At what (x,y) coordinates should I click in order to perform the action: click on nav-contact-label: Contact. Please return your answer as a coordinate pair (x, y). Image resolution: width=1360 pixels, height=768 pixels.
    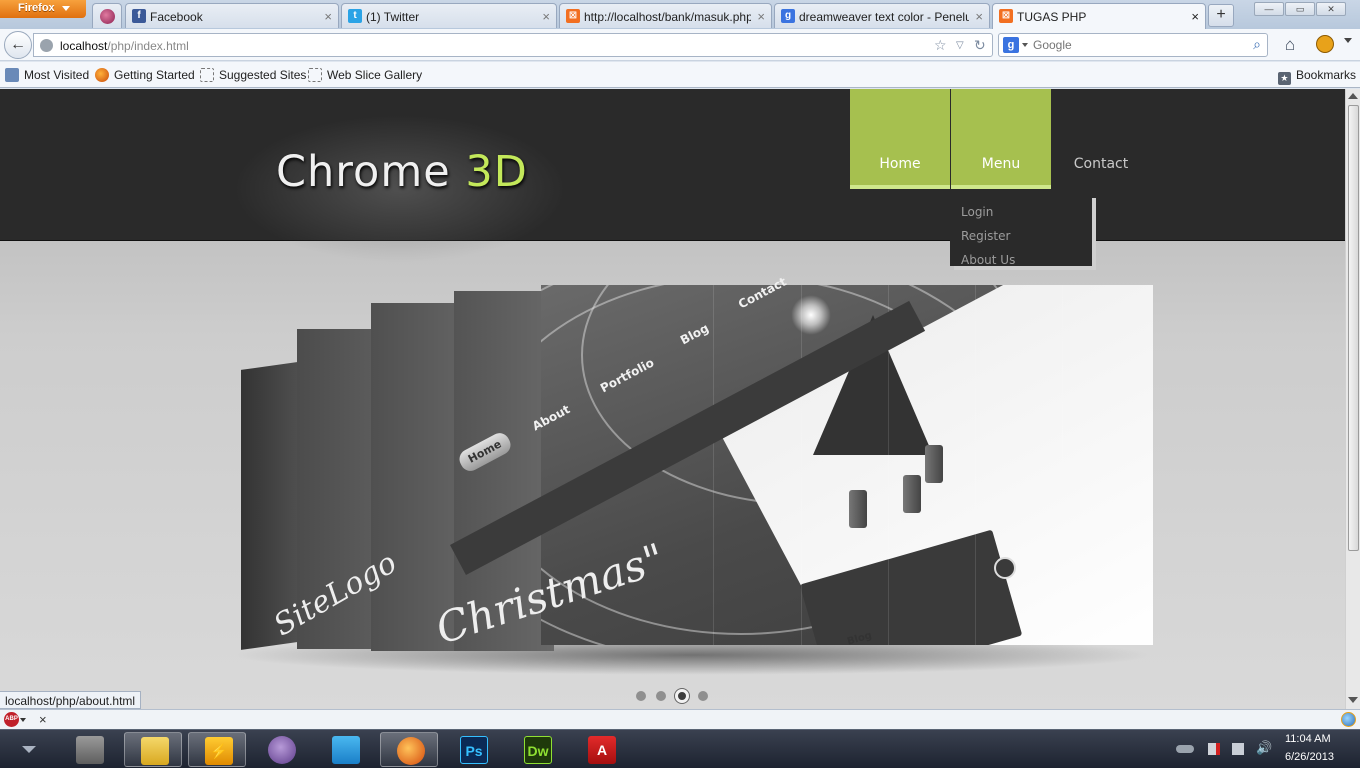
    Looking at the image, I should click on (1101, 164).